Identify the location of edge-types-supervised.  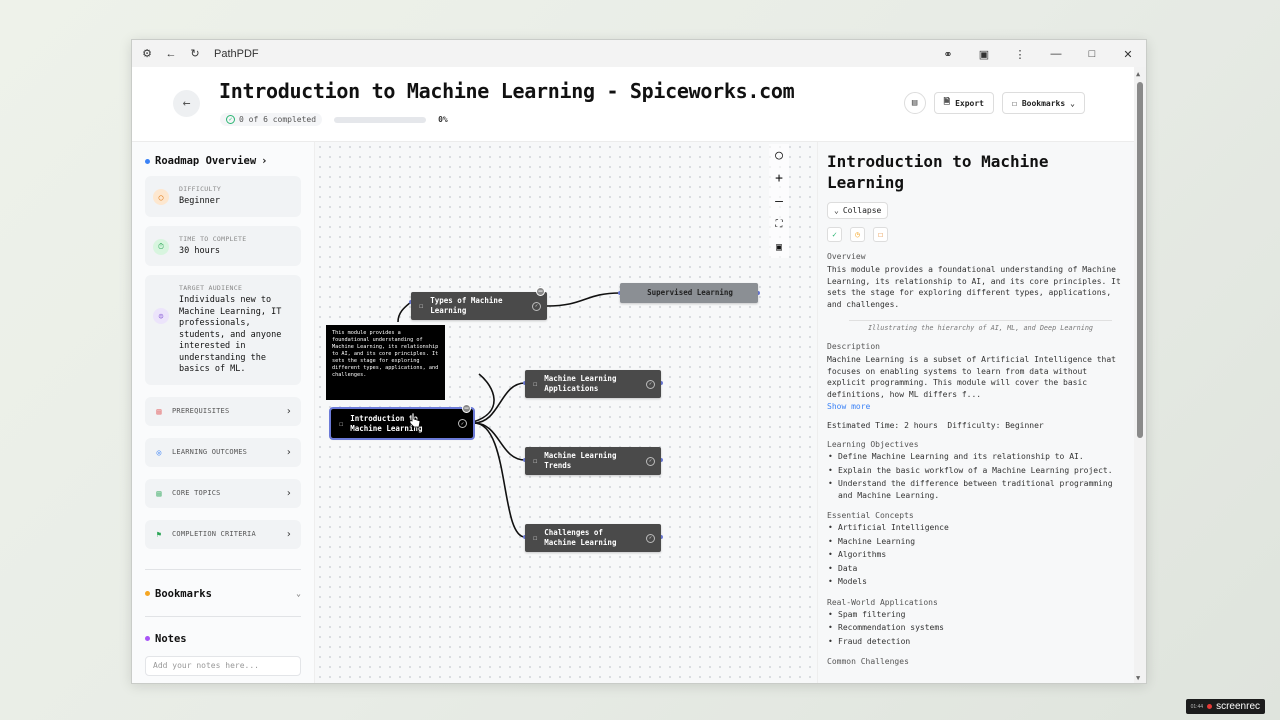
(583, 299).